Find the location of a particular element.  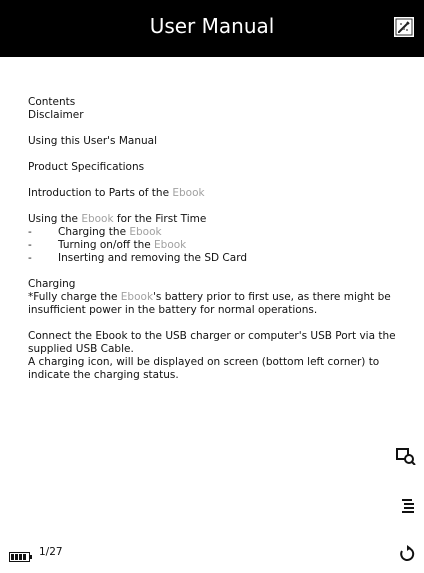

edit-note-icon is located at coordinates (404, 27).